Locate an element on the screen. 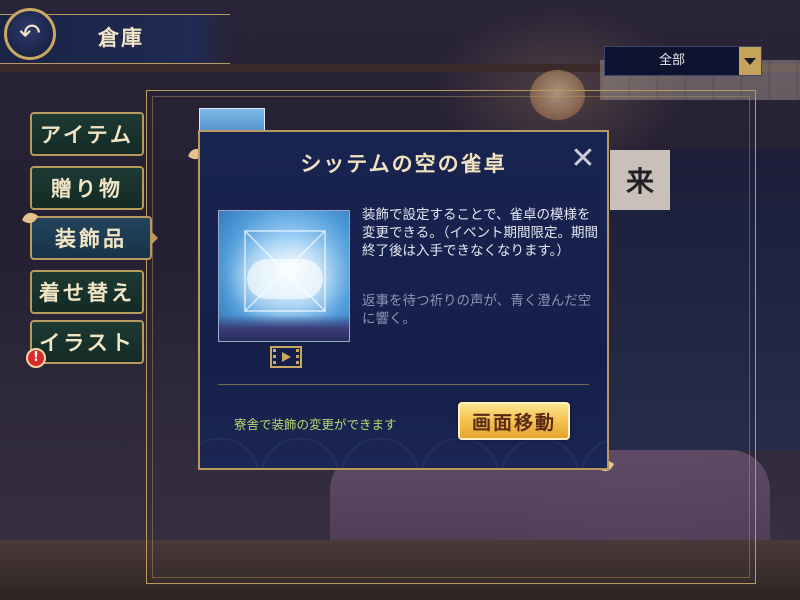 The image size is (800, 600). tab-items-label: アイテム is located at coordinates (87, 135).